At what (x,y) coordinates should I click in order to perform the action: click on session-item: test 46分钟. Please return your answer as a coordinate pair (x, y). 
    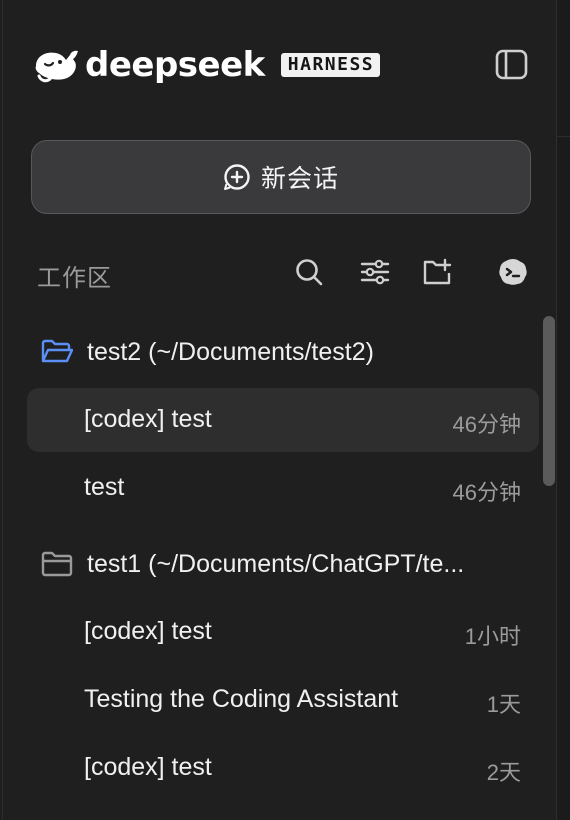
    Looking at the image, I should click on (283, 488).